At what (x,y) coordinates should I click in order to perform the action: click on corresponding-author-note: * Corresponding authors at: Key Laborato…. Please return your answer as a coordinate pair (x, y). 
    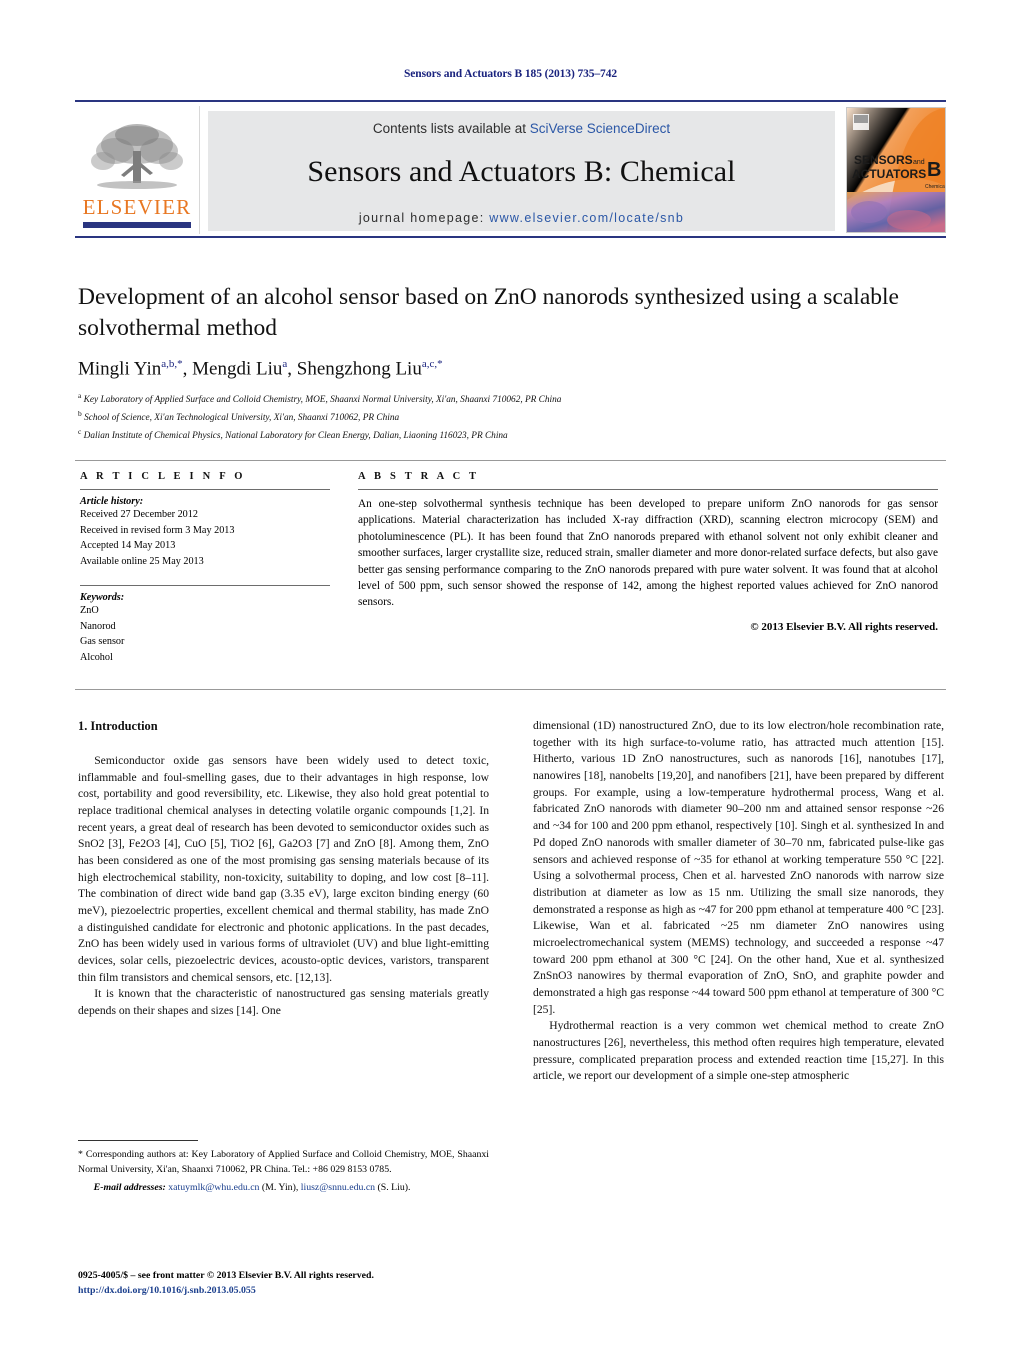
    Looking at the image, I should click on (283, 1162).